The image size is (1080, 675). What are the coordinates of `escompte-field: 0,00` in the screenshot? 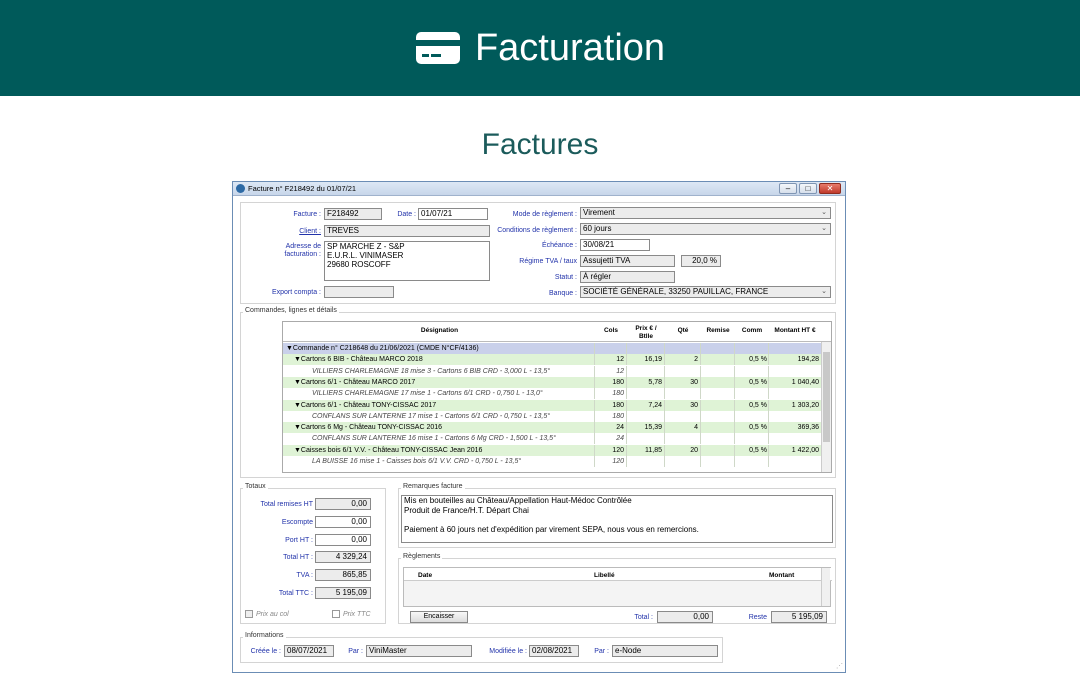 It's located at (343, 522).